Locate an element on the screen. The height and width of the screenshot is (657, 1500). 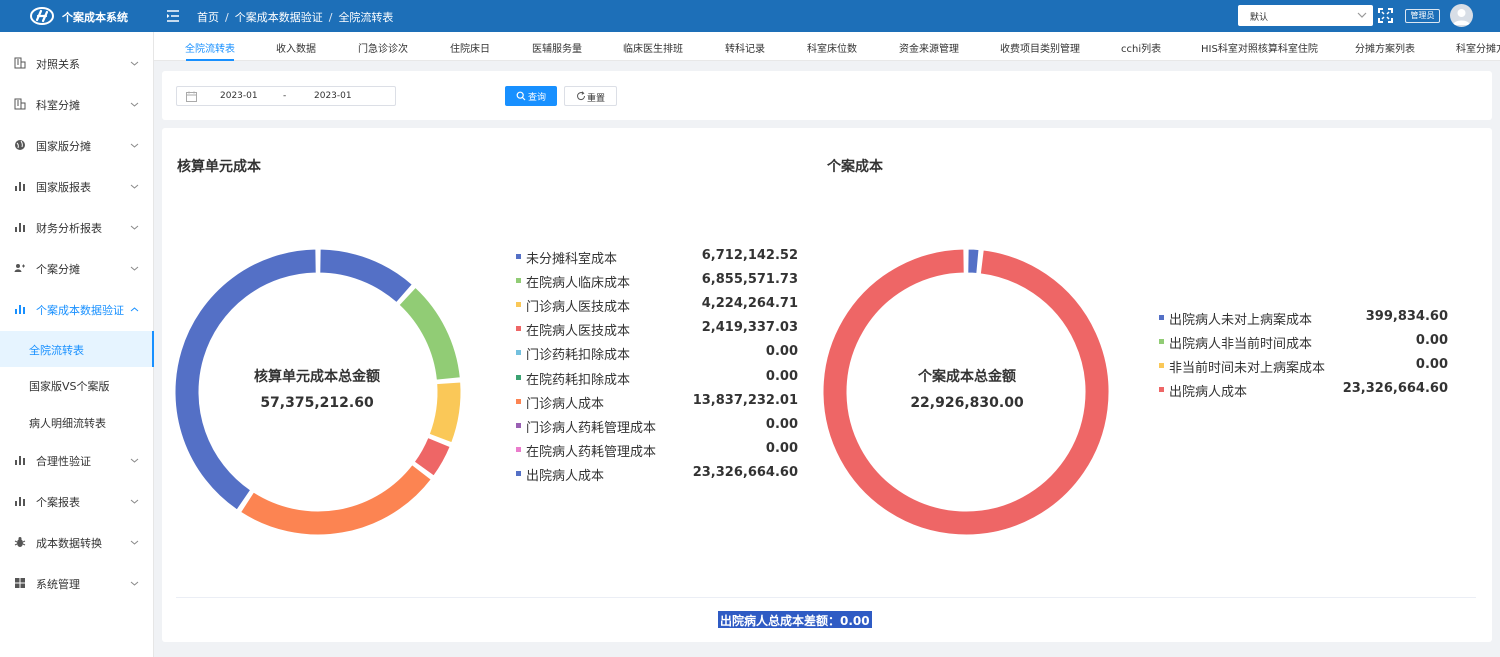
sidebar-item-label: 个案分摊 is located at coordinates (58, 269).